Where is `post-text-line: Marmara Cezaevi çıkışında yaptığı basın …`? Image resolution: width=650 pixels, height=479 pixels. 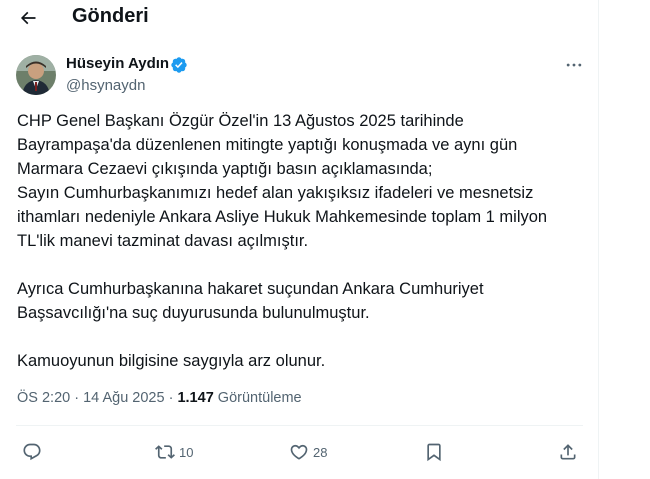 post-text-line: Marmara Cezaevi çıkışında yaptığı basın … is located at coordinates (225, 169).